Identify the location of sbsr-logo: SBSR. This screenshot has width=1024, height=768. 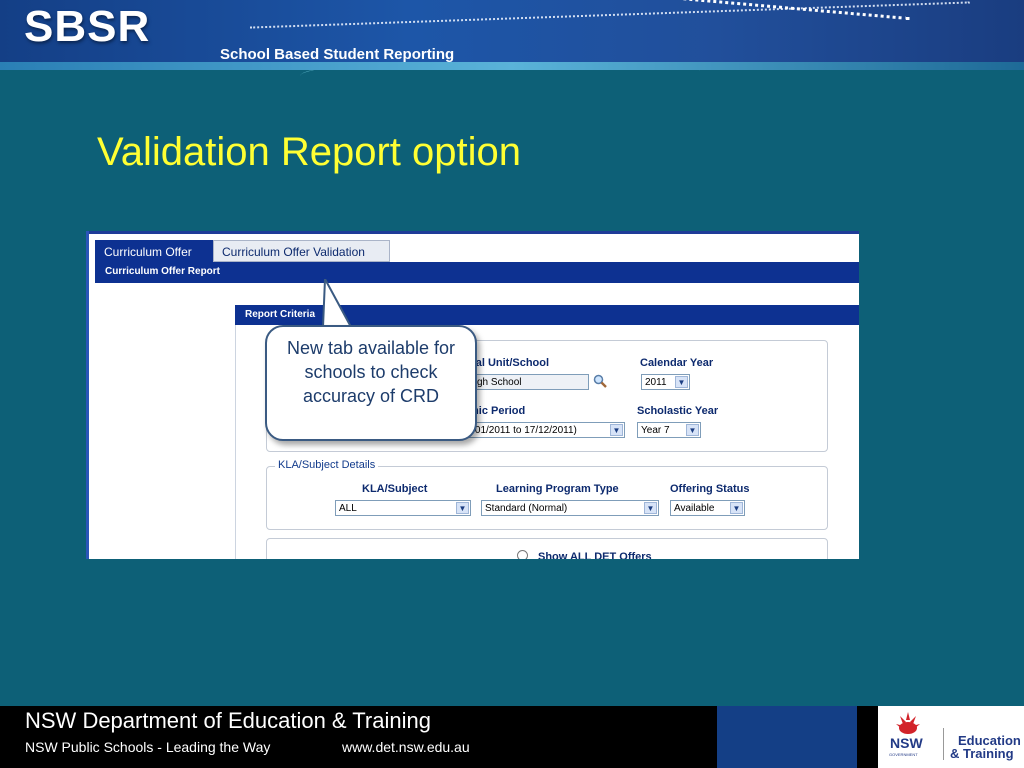
(87, 26).